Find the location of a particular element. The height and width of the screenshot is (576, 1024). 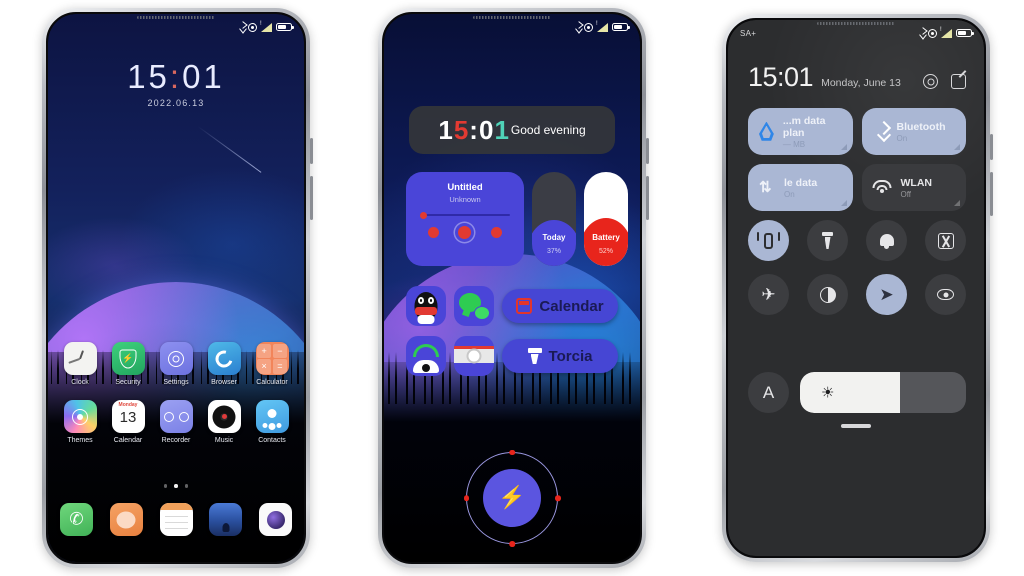

page-indicator is located at coordinates (176, 486).